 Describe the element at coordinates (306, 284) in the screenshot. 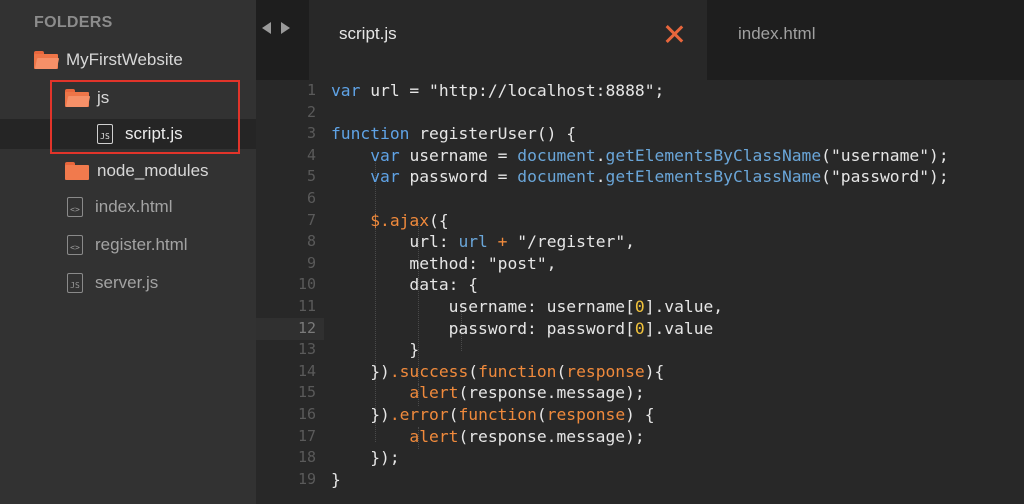

I see `line-number: 10` at that location.